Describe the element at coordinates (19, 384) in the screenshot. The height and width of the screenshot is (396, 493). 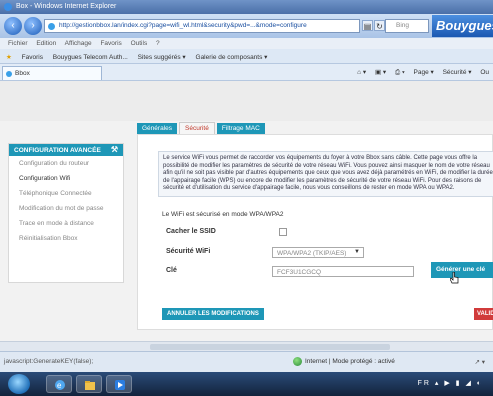
I see `start-button` at that location.